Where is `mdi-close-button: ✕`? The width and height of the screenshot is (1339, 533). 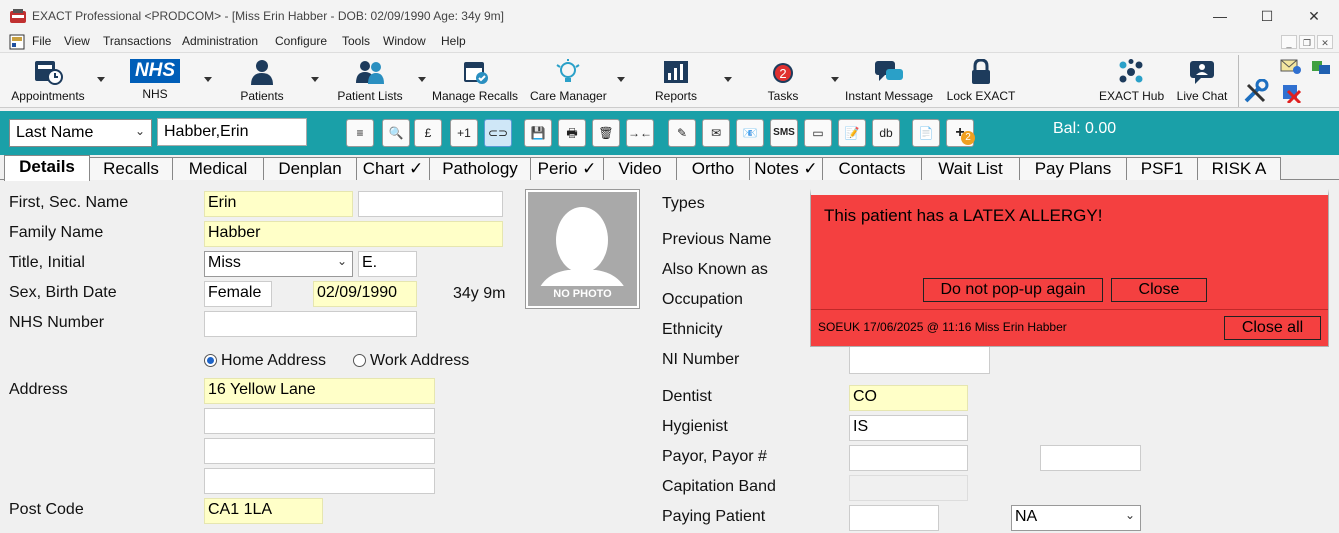 mdi-close-button: ✕ is located at coordinates (1325, 42).